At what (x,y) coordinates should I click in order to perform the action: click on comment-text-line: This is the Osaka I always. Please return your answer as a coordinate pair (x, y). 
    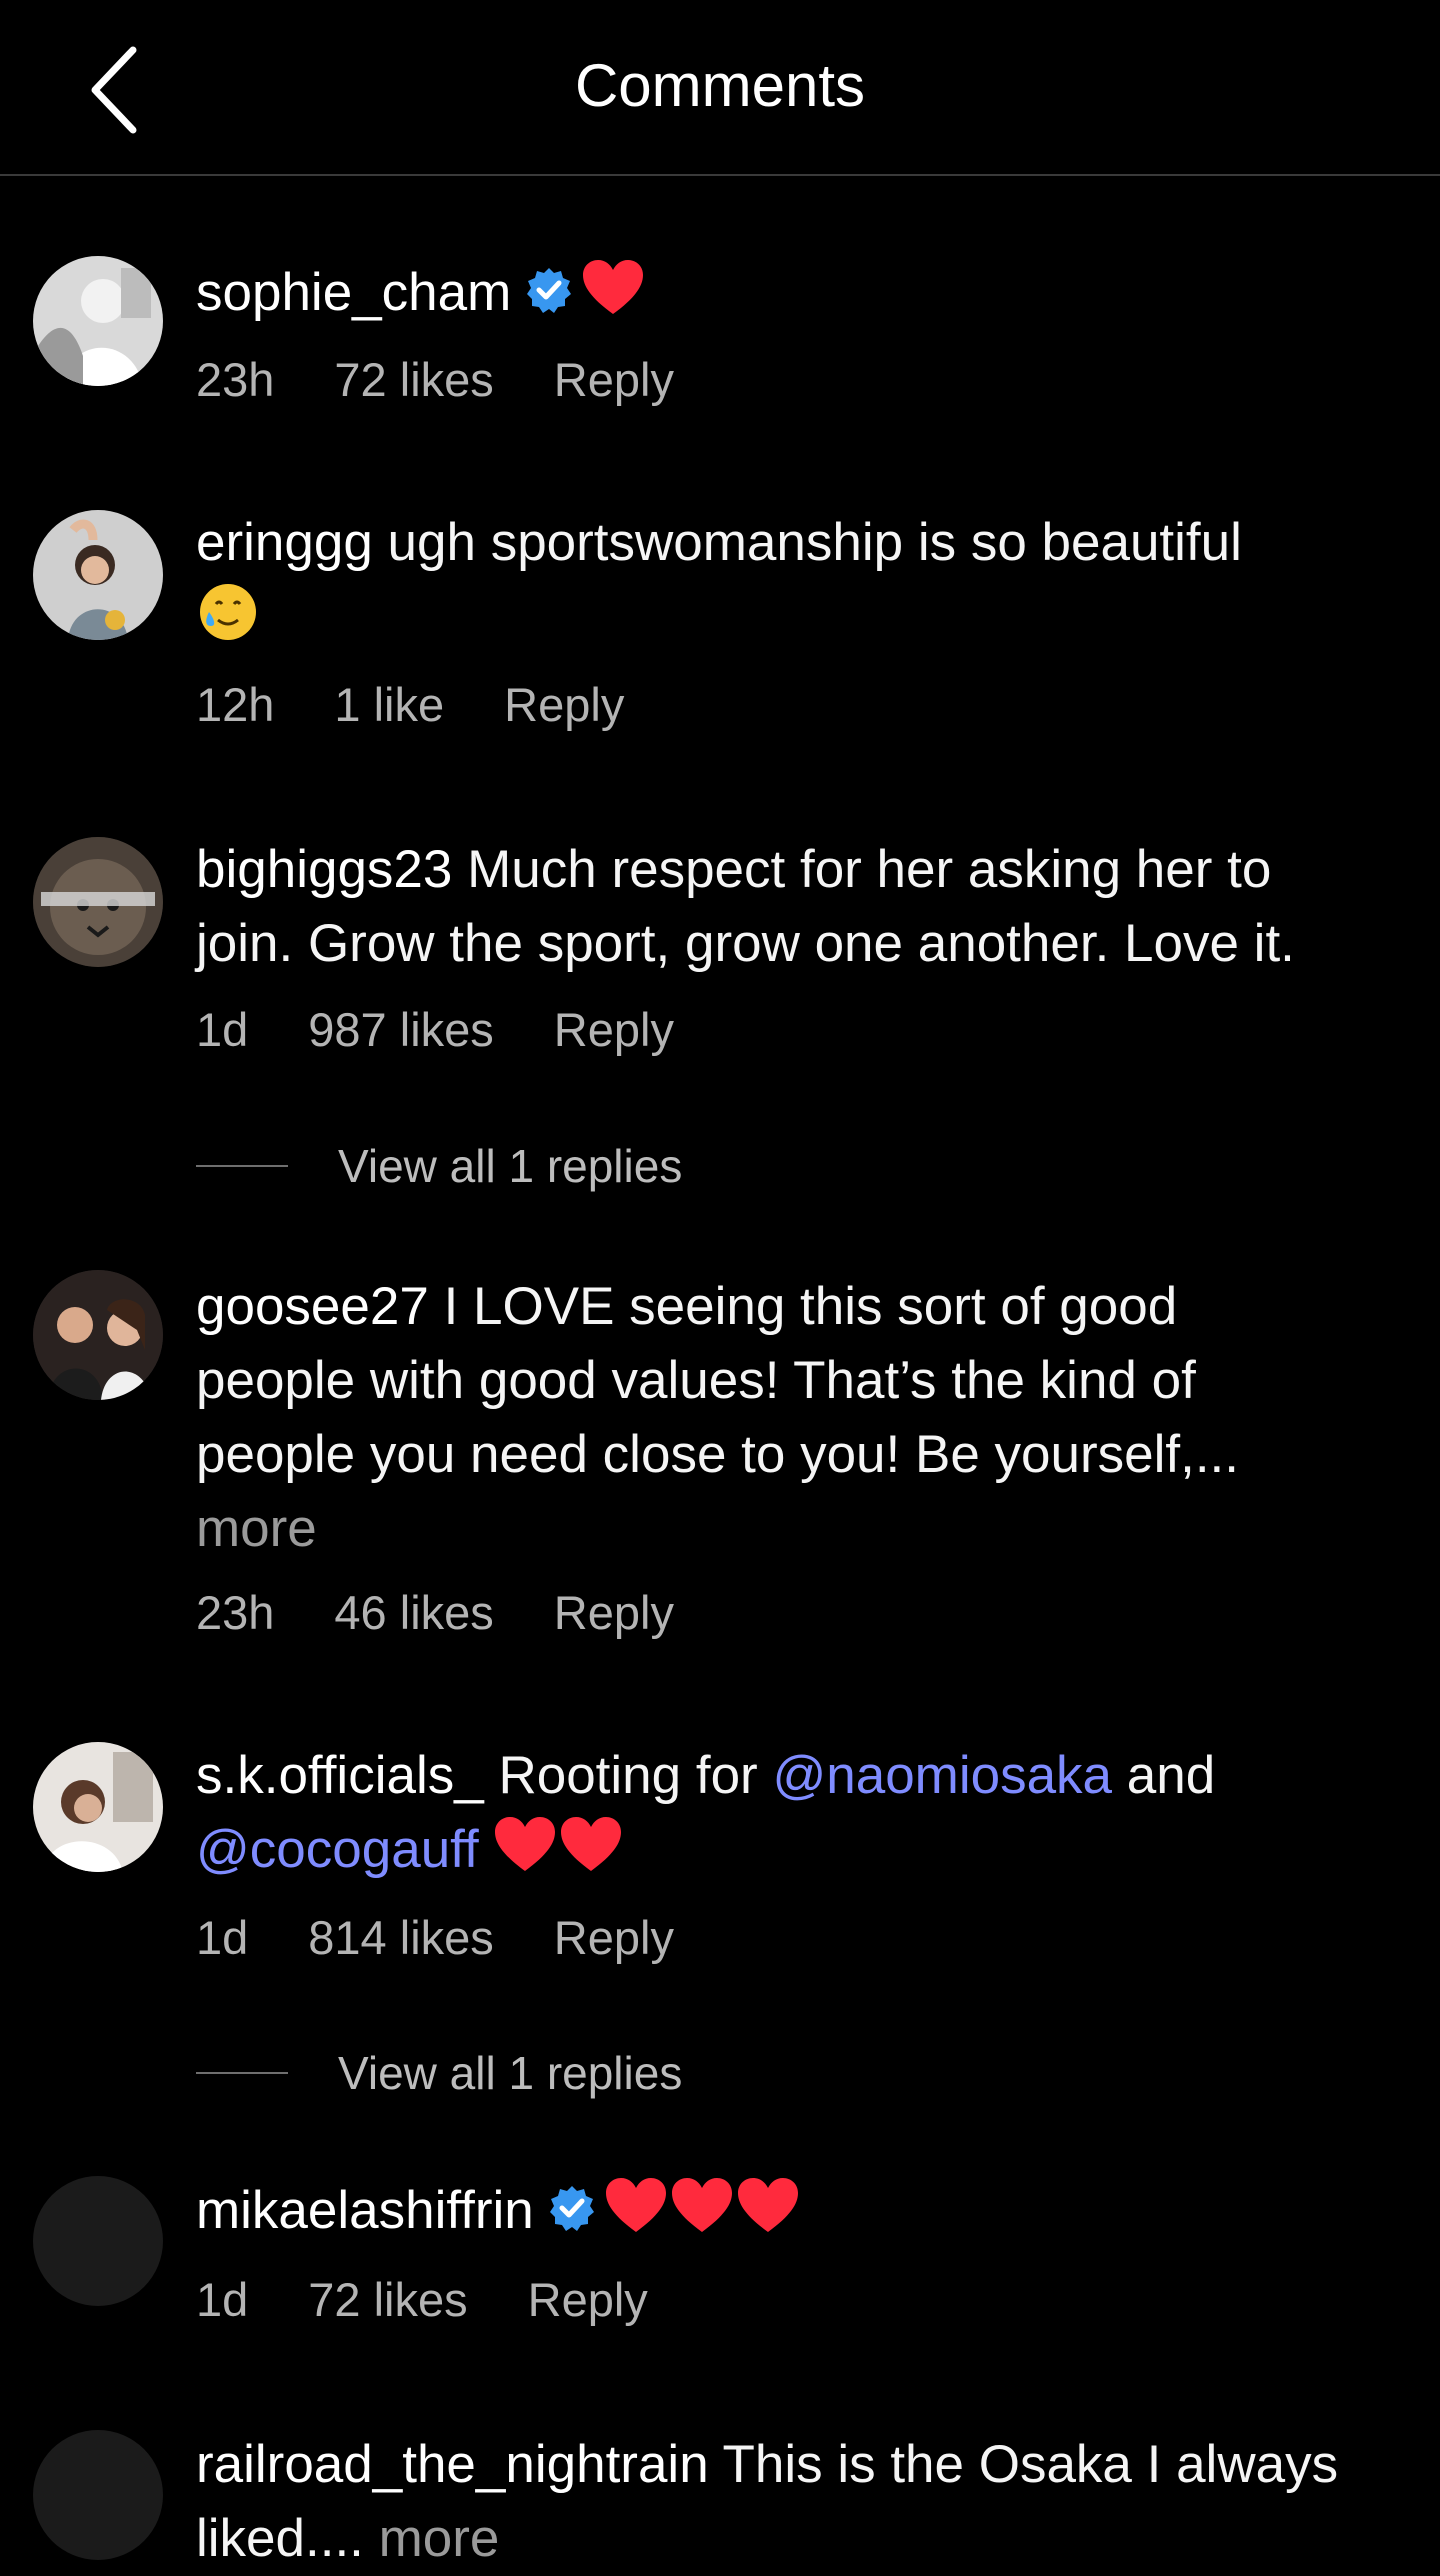
    Looking at the image, I should click on (1030, 2464).